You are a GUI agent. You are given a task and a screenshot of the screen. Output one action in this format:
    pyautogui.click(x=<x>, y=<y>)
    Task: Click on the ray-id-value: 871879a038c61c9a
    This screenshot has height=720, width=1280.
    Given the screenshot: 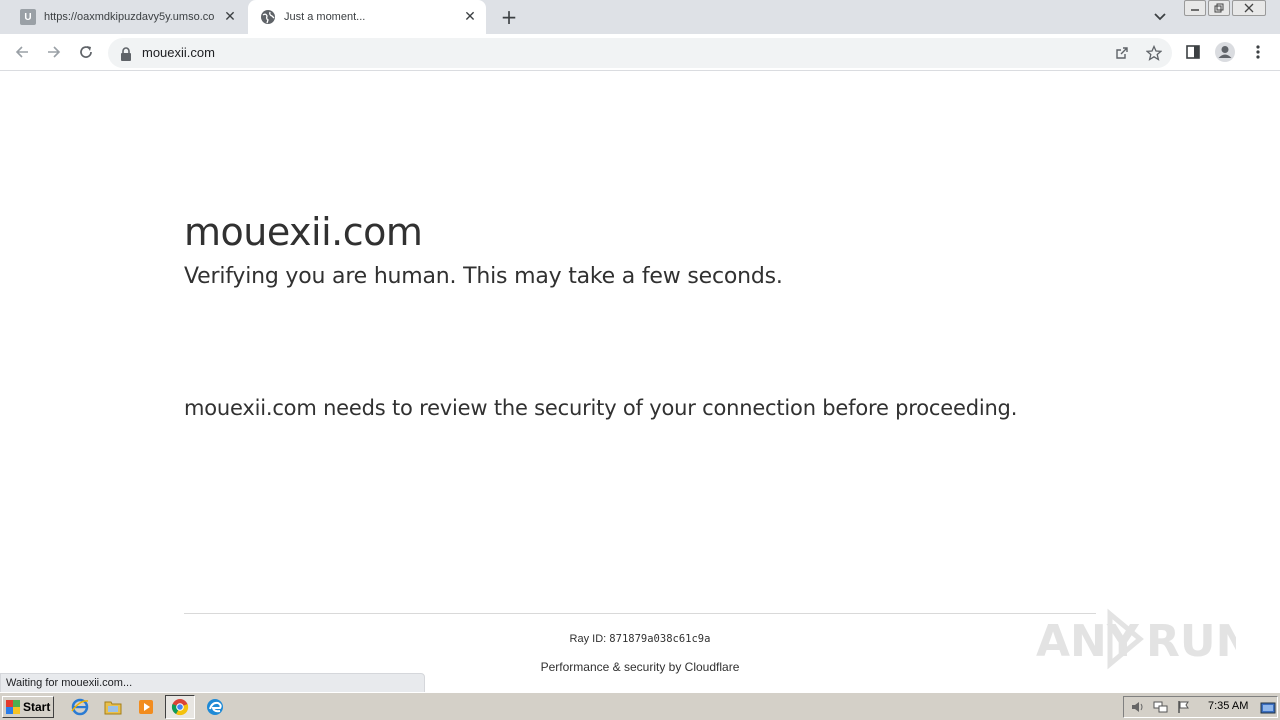 What is the action you would take?
    pyautogui.click(x=660, y=639)
    